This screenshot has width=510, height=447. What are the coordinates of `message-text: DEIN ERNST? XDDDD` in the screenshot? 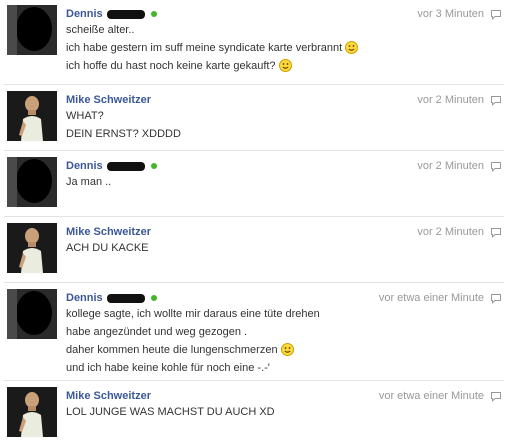 It's located at (123, 134).